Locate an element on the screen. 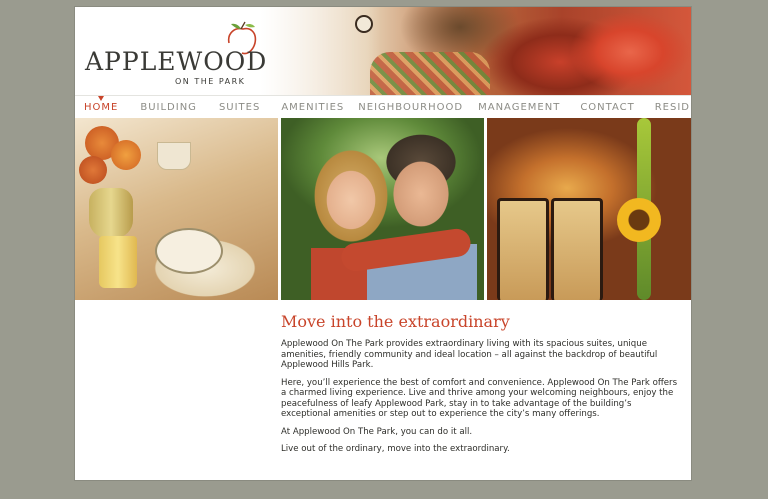 This screenshot has height=499, width=768. nav-label-suites: SUITES is located at coordinates (239, 107).